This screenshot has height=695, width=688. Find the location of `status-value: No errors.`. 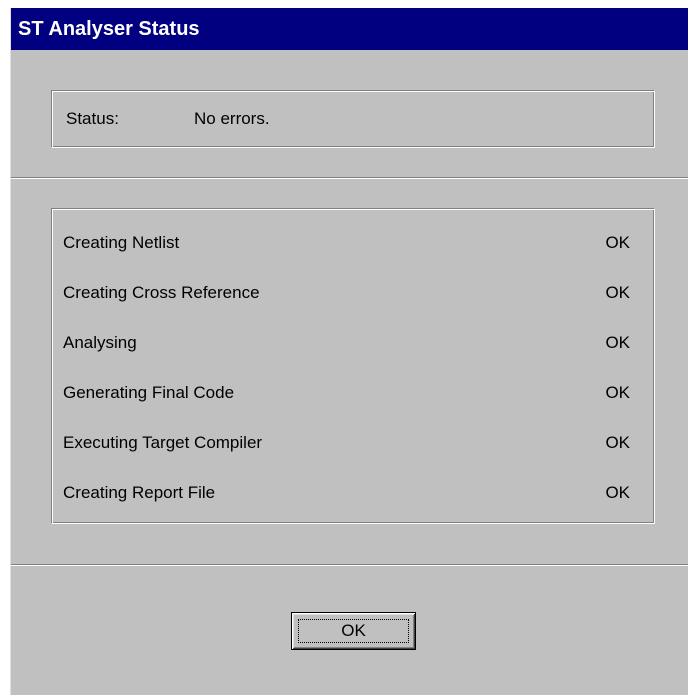

status-value: No errors. is located at coordinates (232, 118).